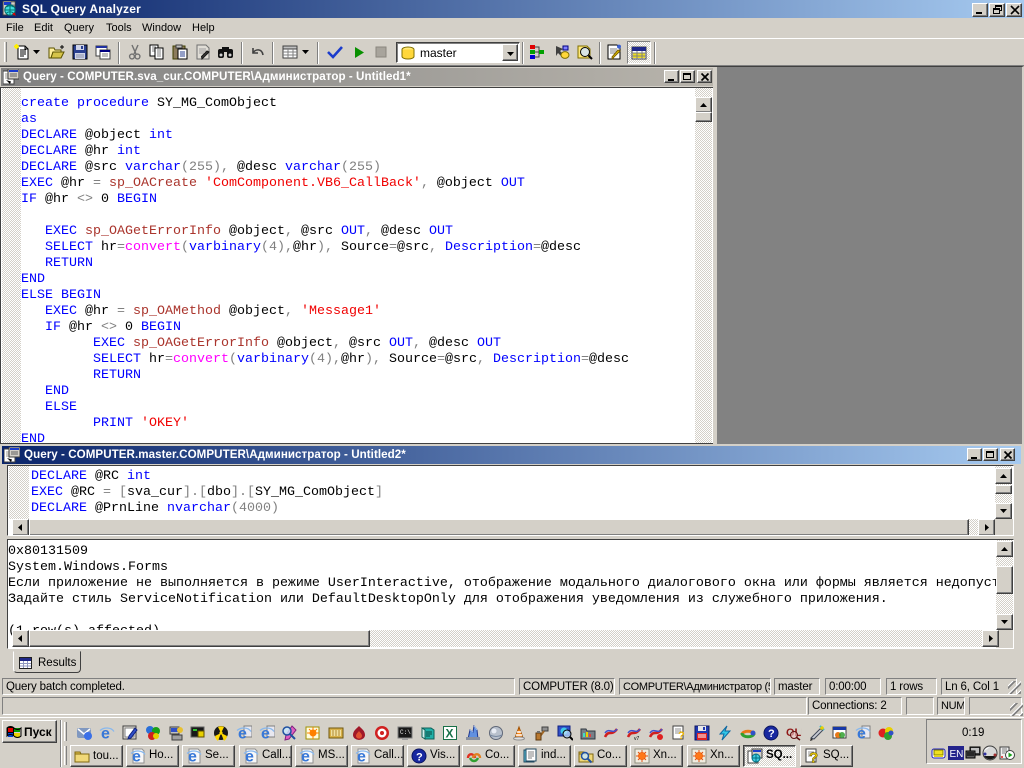 This screenshot has width=1024, height=768. I want to click on svg-text: X, so click(450, 734).